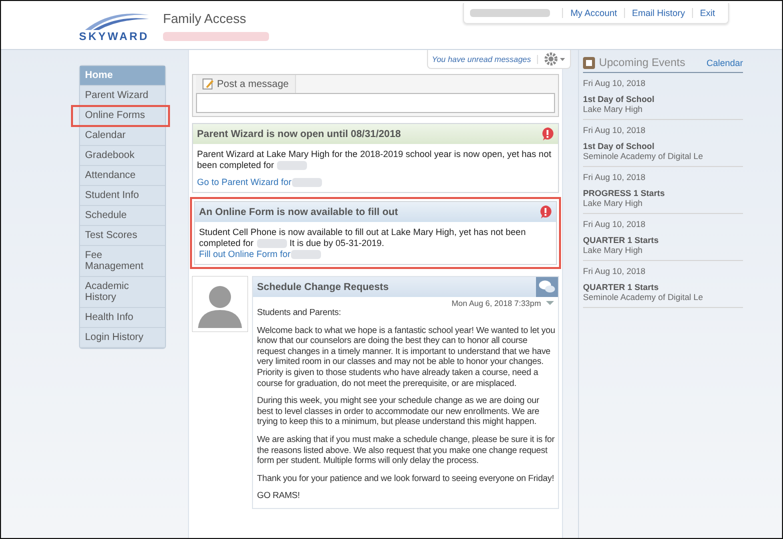  What do you see at coordinates (245, 254) in the screenshot?
I see `notice-link: Fill out Online Form for` at bounding box center [245, 254].